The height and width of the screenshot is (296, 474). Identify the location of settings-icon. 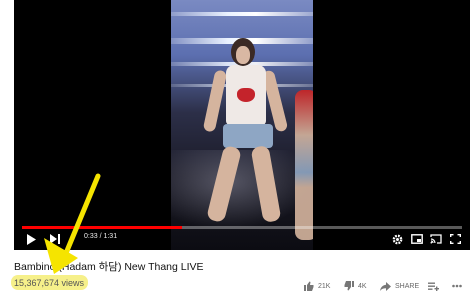
(397, 239).